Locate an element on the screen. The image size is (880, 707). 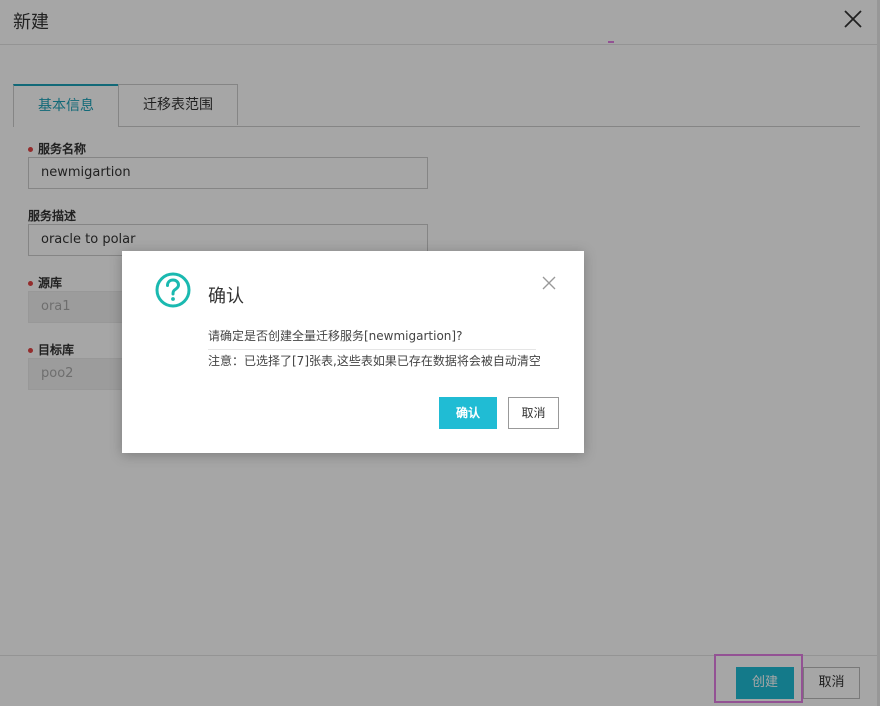
confirm-button: 确认 is located at coordinates (468, 413).